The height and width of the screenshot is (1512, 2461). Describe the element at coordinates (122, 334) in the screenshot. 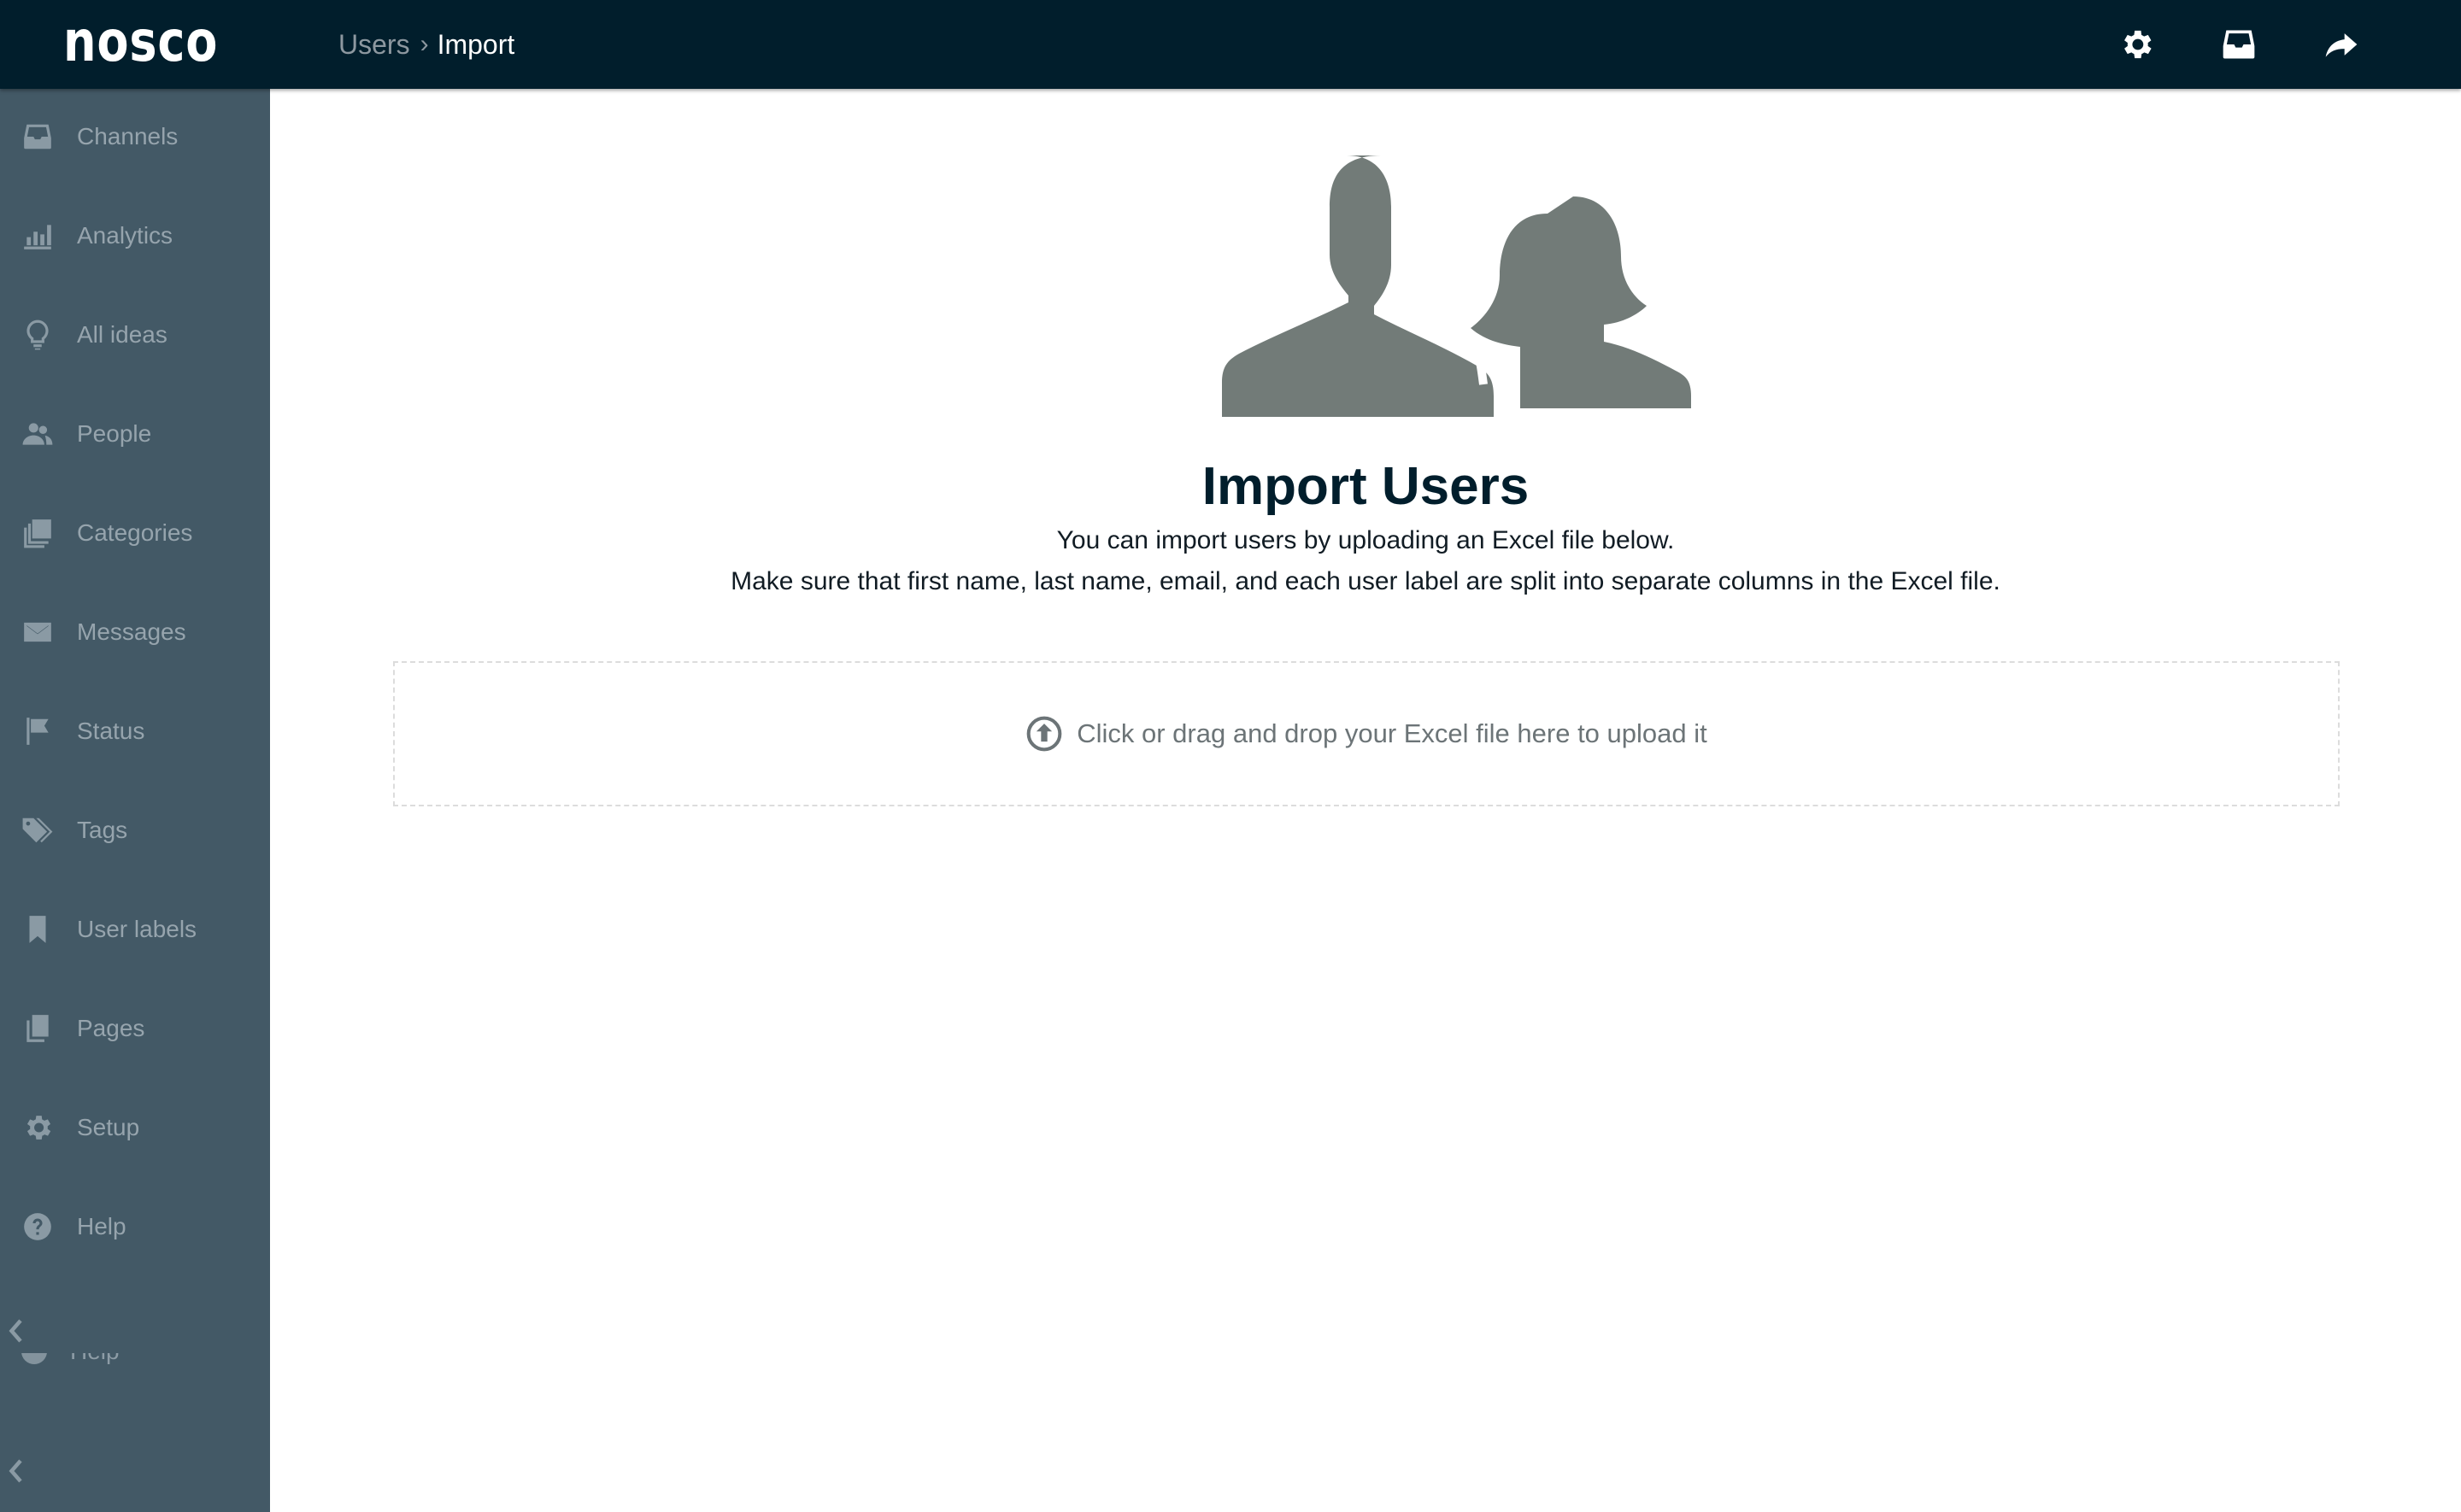

I see `sidebar-item-label: All ideas` at that location.